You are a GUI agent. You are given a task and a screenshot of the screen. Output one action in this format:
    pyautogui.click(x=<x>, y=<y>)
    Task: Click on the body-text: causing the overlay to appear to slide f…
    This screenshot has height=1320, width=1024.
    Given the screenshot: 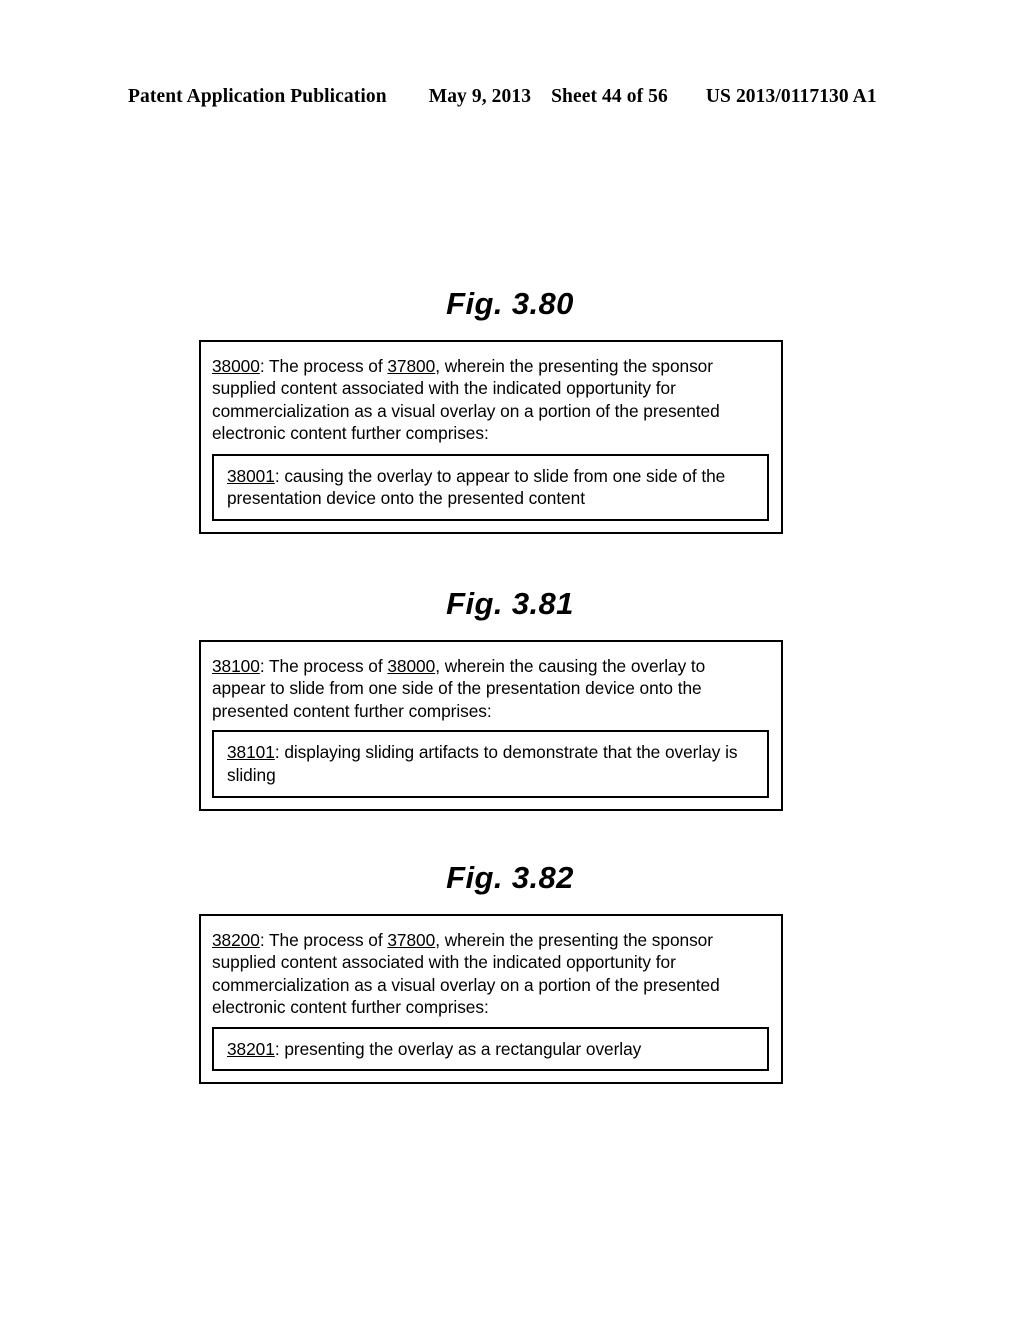 What is the action you would take?
    pyautogui.click(x=476, y=487)
    